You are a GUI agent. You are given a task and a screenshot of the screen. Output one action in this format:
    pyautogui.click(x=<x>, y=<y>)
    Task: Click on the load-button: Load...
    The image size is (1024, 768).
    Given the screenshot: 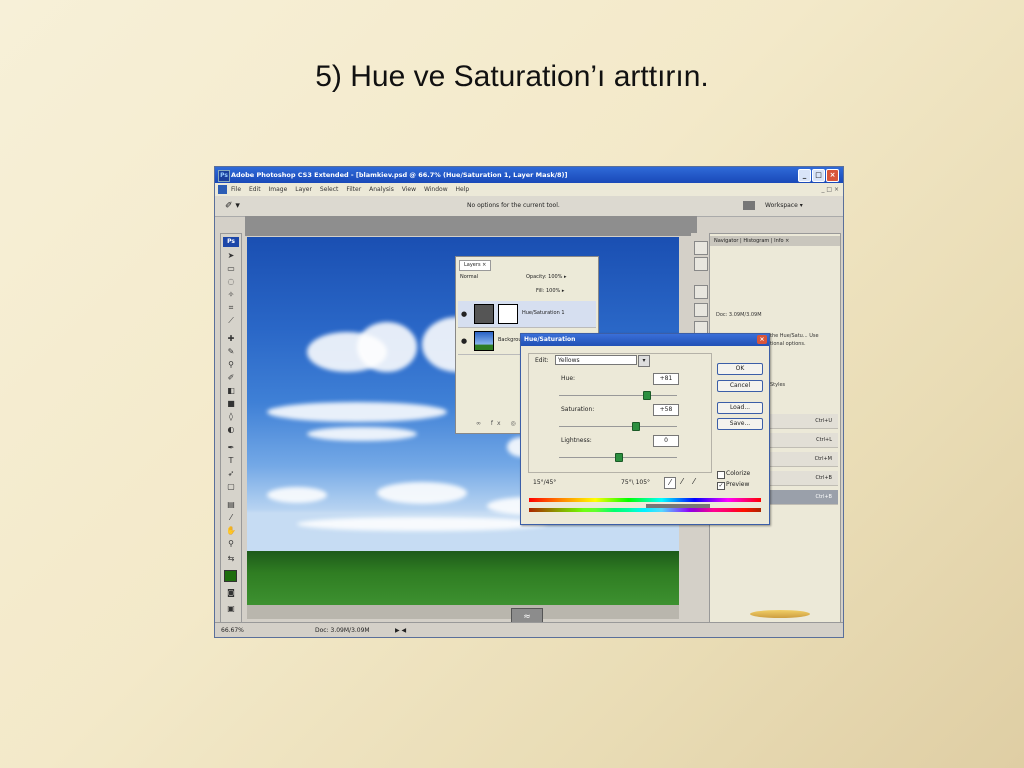 What is the action you would take?
    pyautogui.click(x=740, y=408)
    